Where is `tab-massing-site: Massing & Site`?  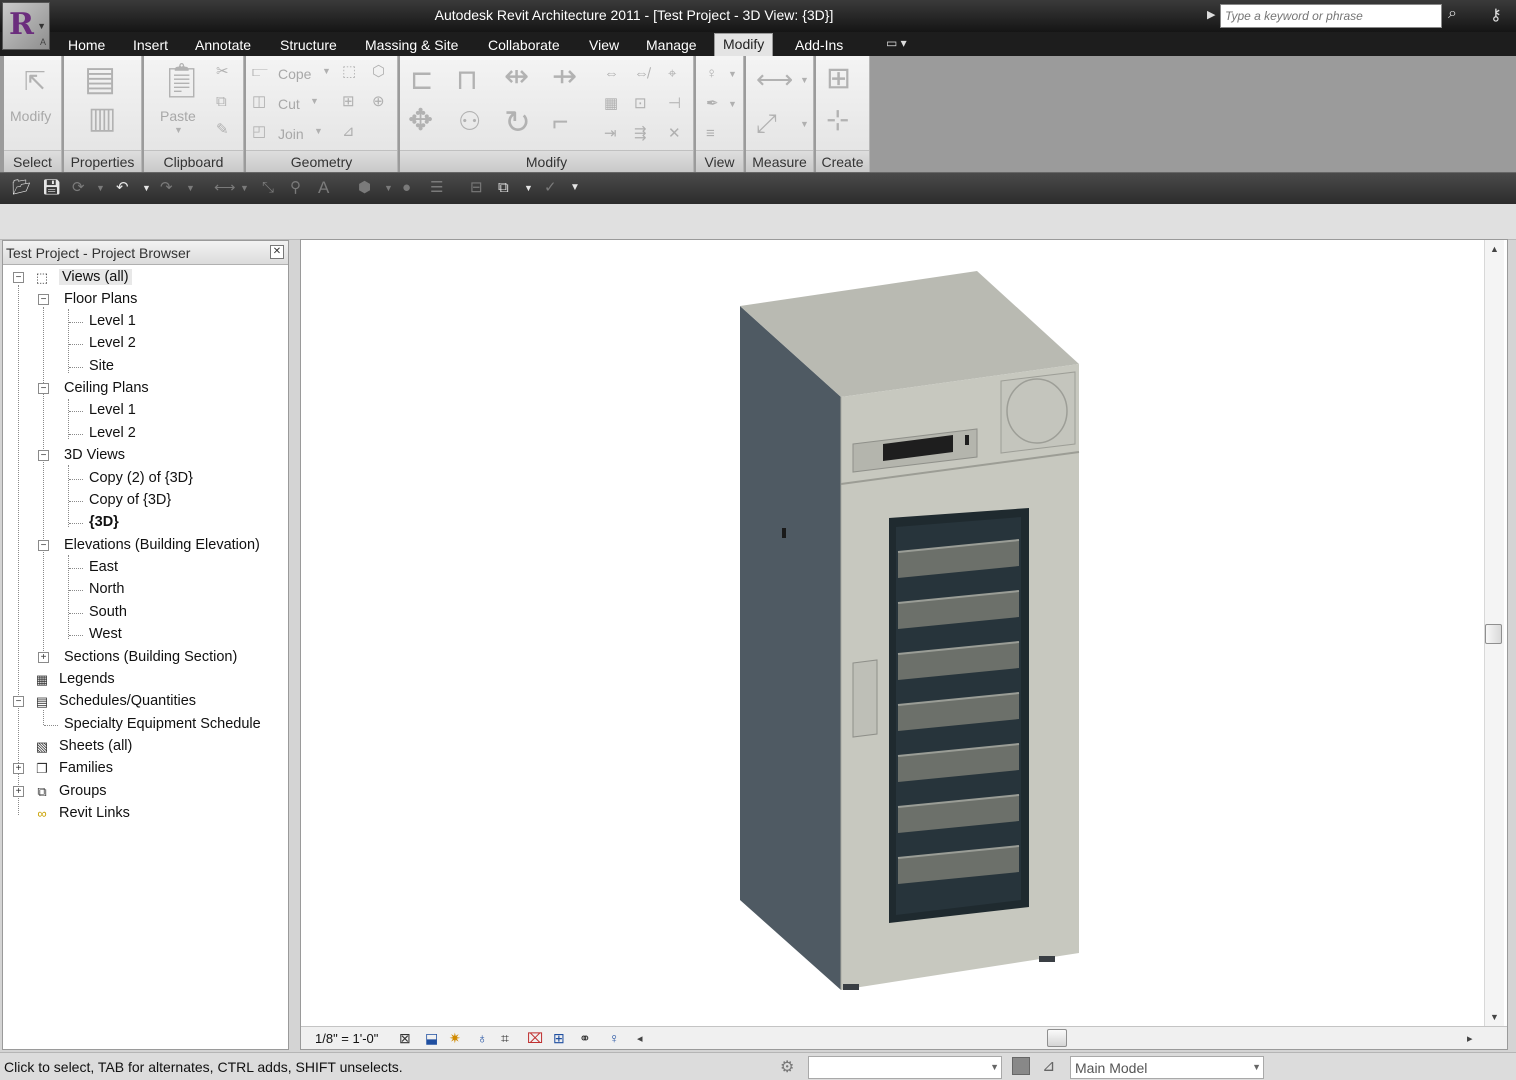 tab-massing-site: Massing & Site is located at coordinates (411, 45).